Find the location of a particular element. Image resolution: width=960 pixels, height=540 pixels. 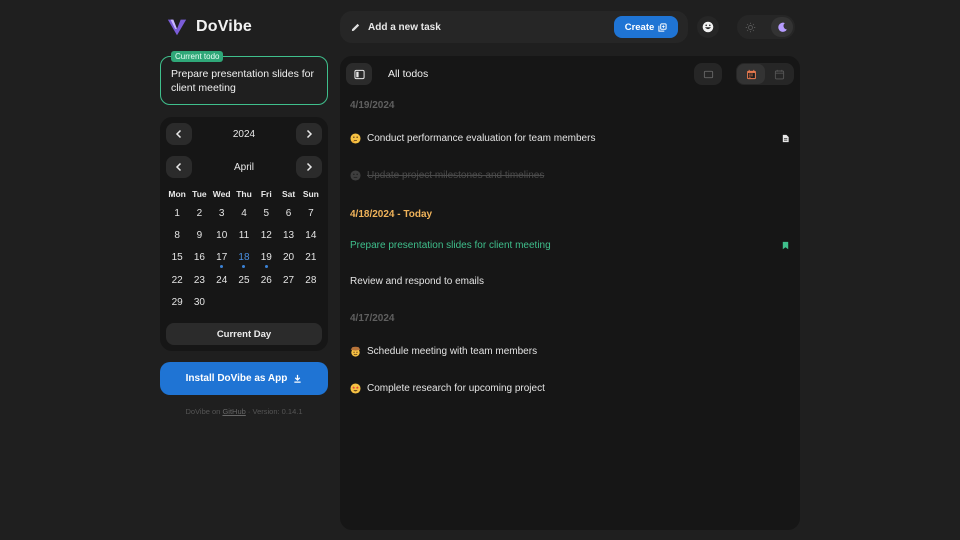

prev-month-button is located at coordinates (179, 167).